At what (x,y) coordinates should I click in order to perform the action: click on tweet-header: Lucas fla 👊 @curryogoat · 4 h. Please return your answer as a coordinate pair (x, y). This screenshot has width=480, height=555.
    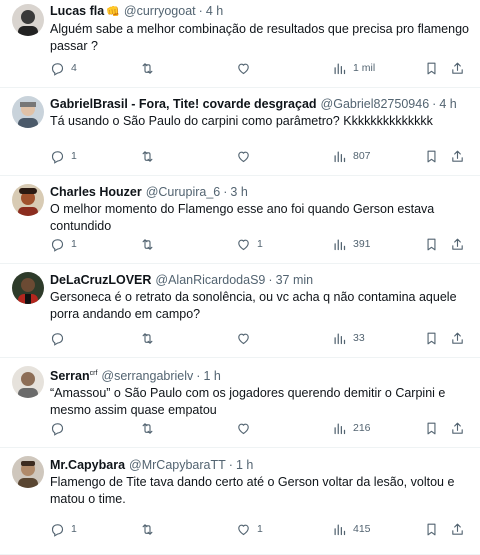
    Looking at the image, I should click on (260, 11).